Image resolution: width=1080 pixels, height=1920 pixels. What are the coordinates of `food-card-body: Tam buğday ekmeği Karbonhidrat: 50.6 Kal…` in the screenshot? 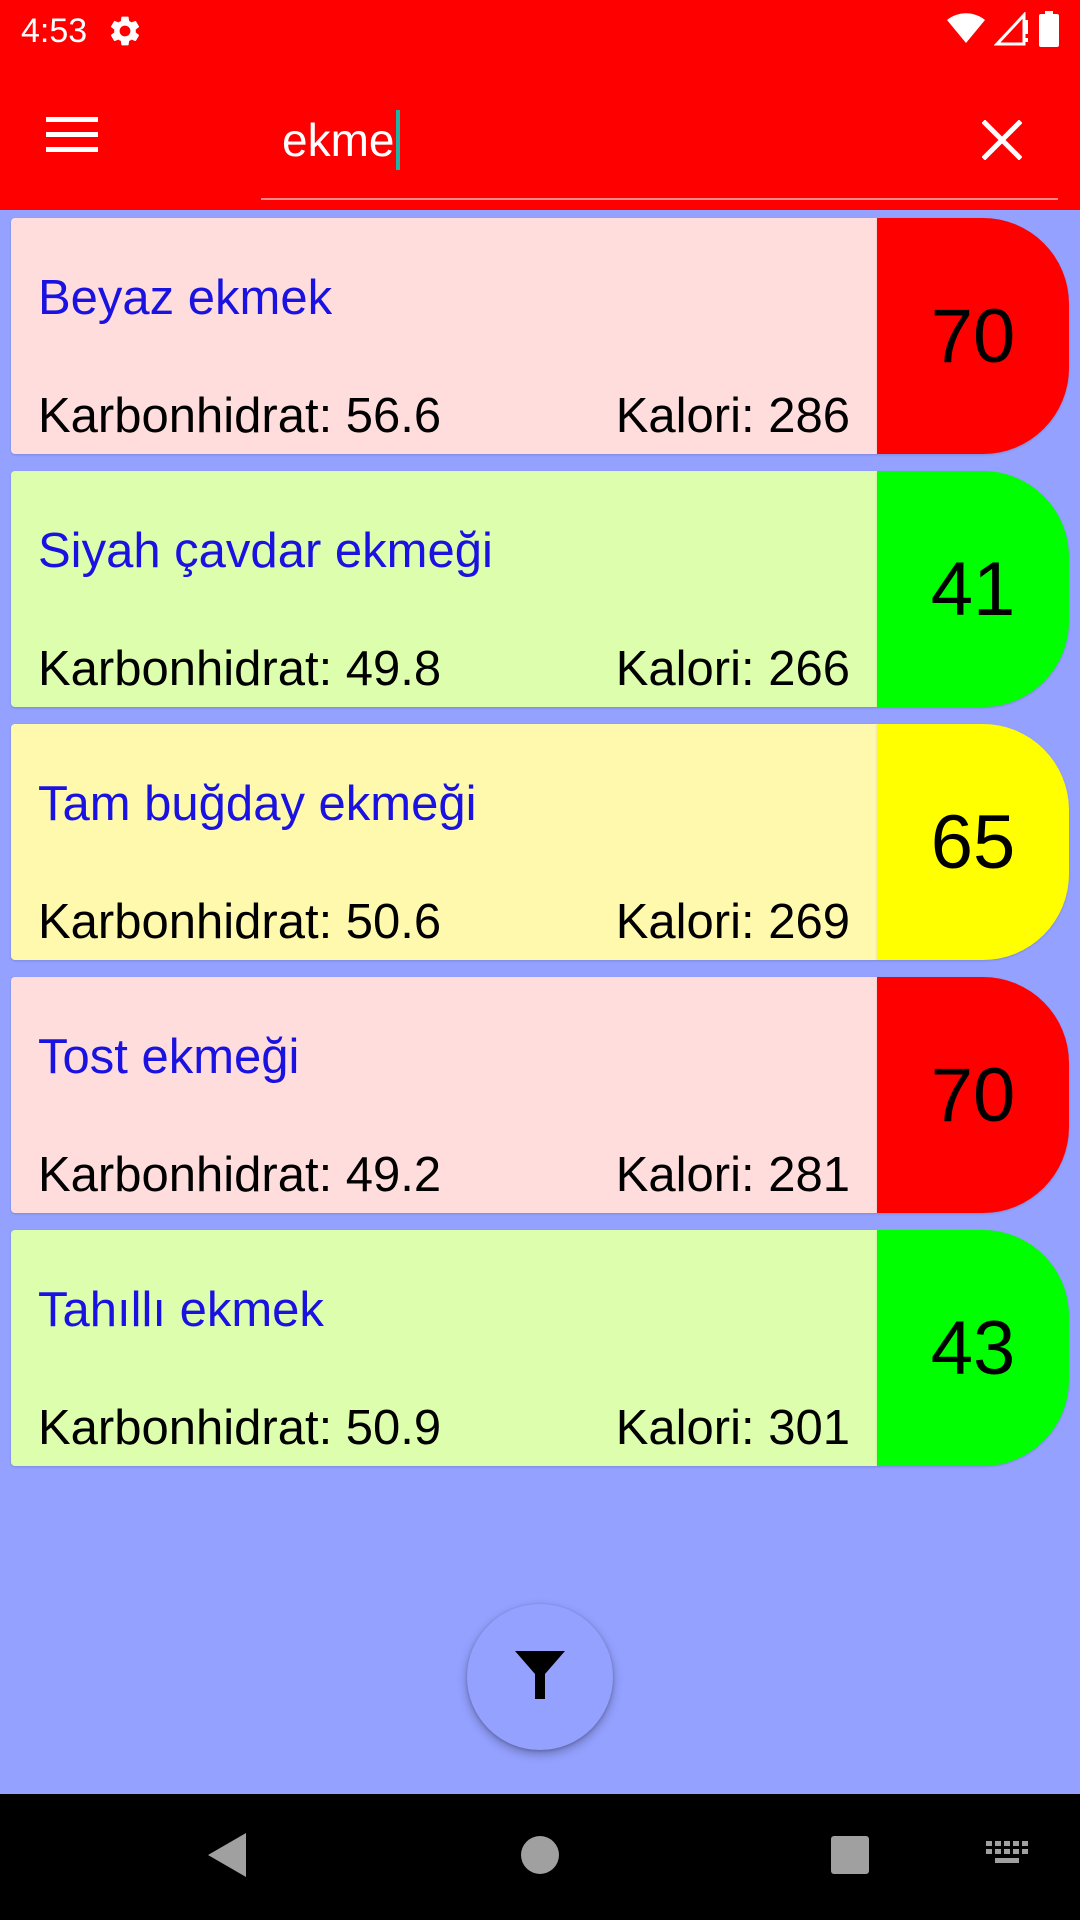 It's located at (444, 842).